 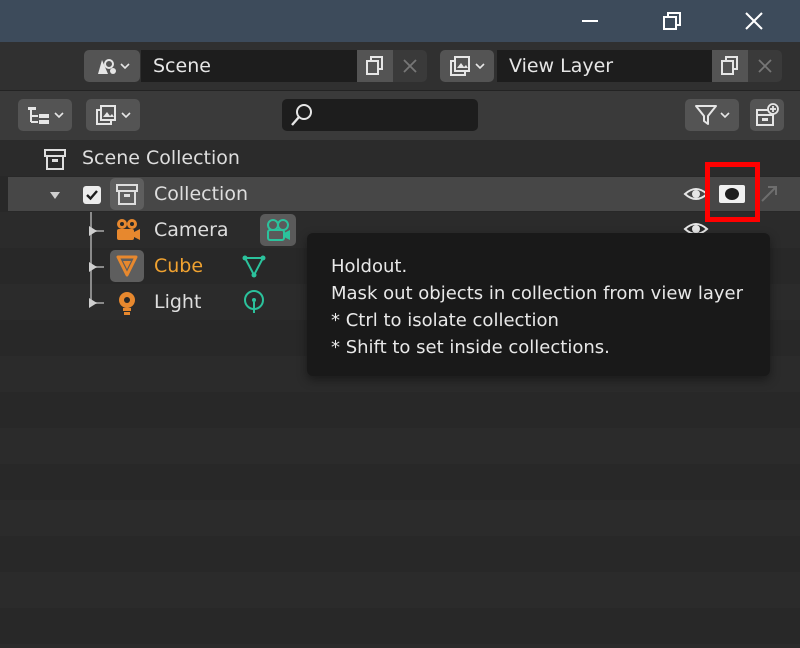 I want to click on close-button, so click(x=754, y=21).